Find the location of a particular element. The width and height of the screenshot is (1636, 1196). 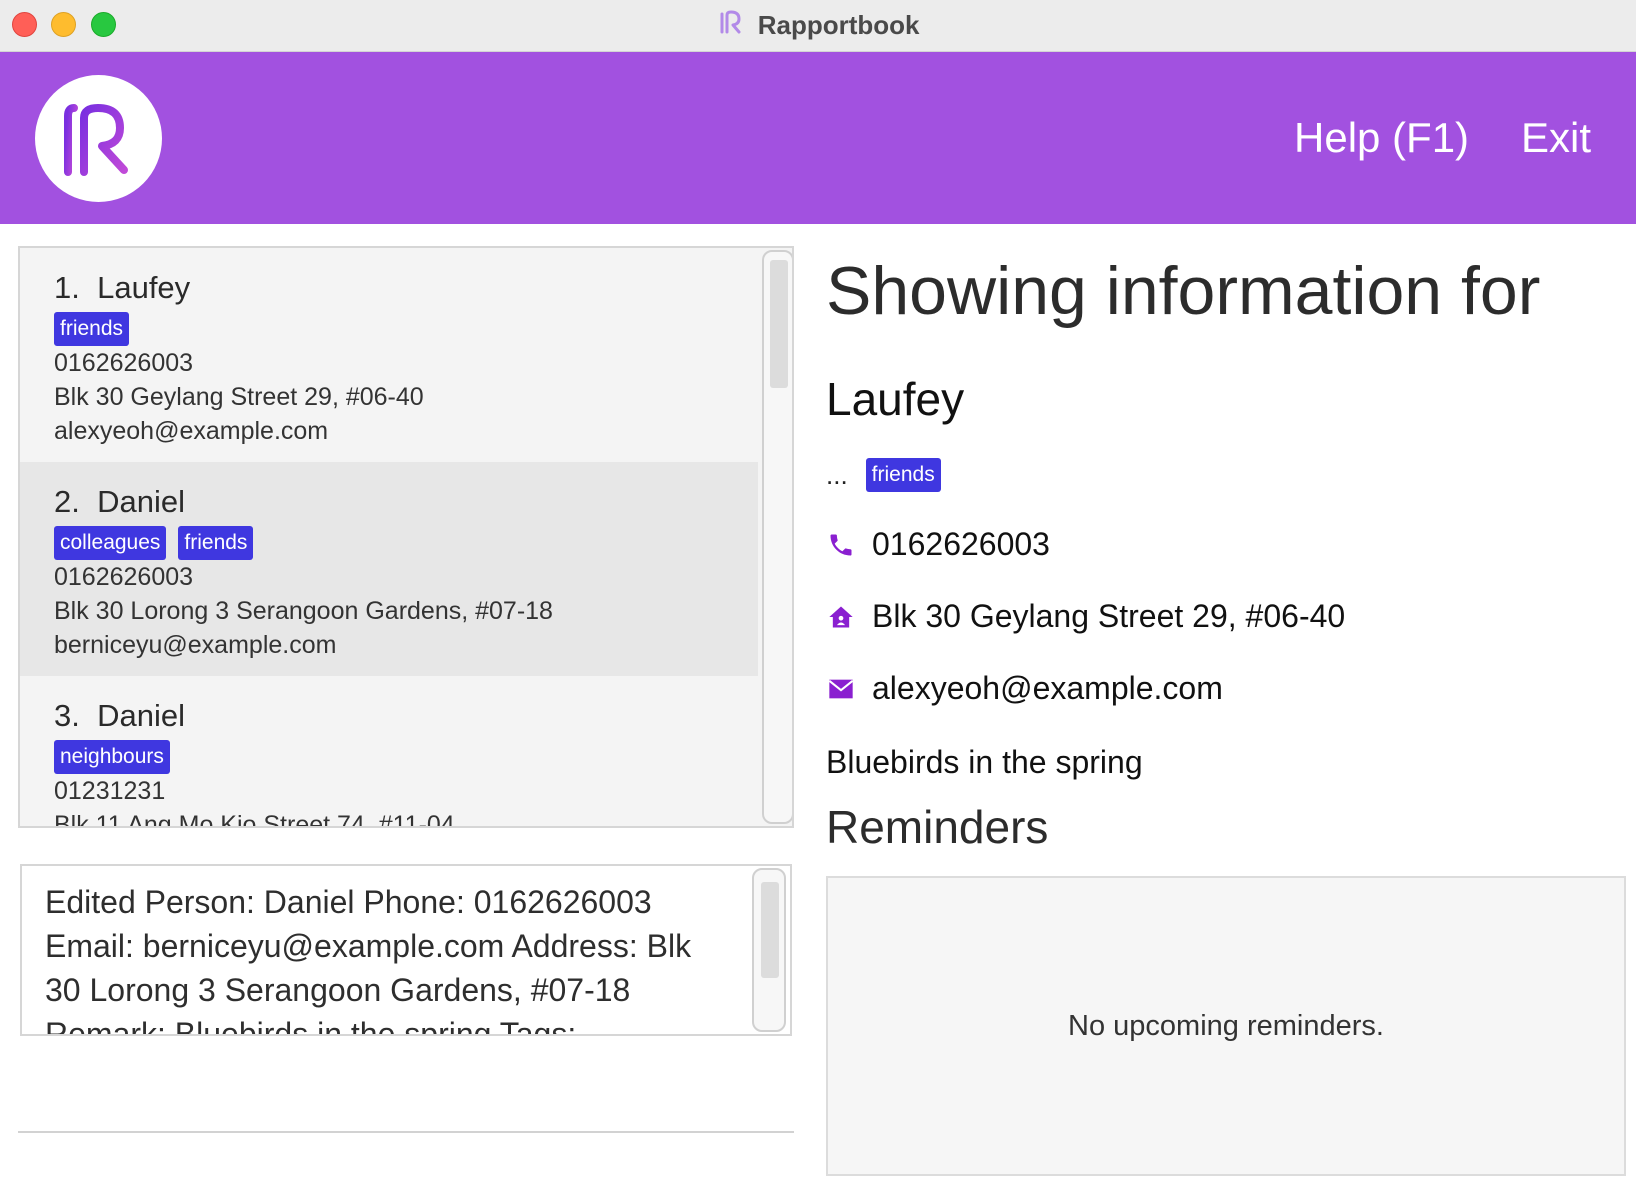

phone-icon is located at coordinates (841, 545).